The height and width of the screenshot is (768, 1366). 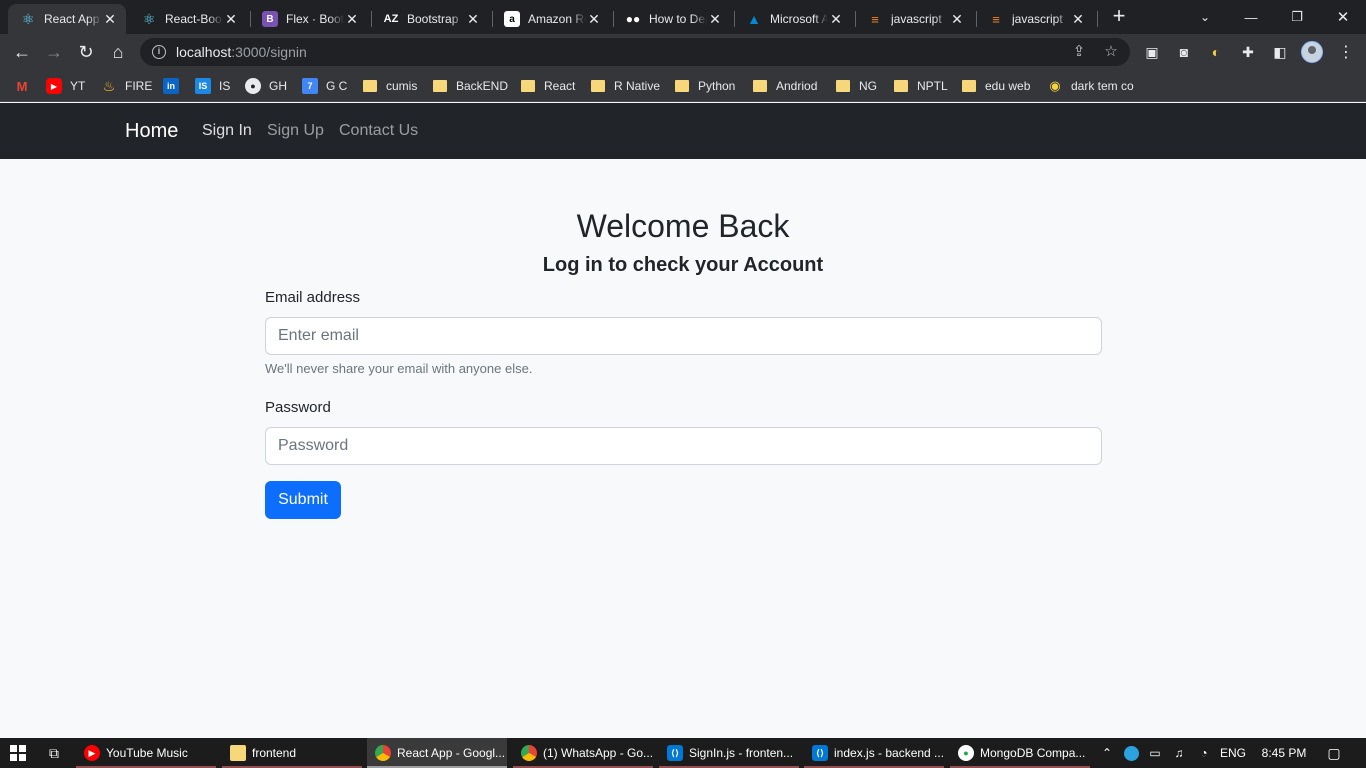 I want to click on minimize-icon: —, so click(x=1251, y=17).